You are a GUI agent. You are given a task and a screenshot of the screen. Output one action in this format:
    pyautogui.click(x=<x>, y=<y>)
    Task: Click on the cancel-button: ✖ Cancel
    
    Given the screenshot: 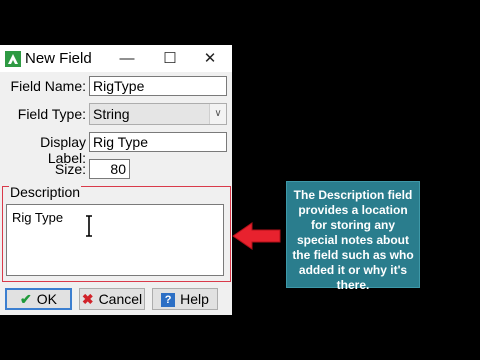 What is the action you would take?
    pyautogui.click(x=112, y=299)
    